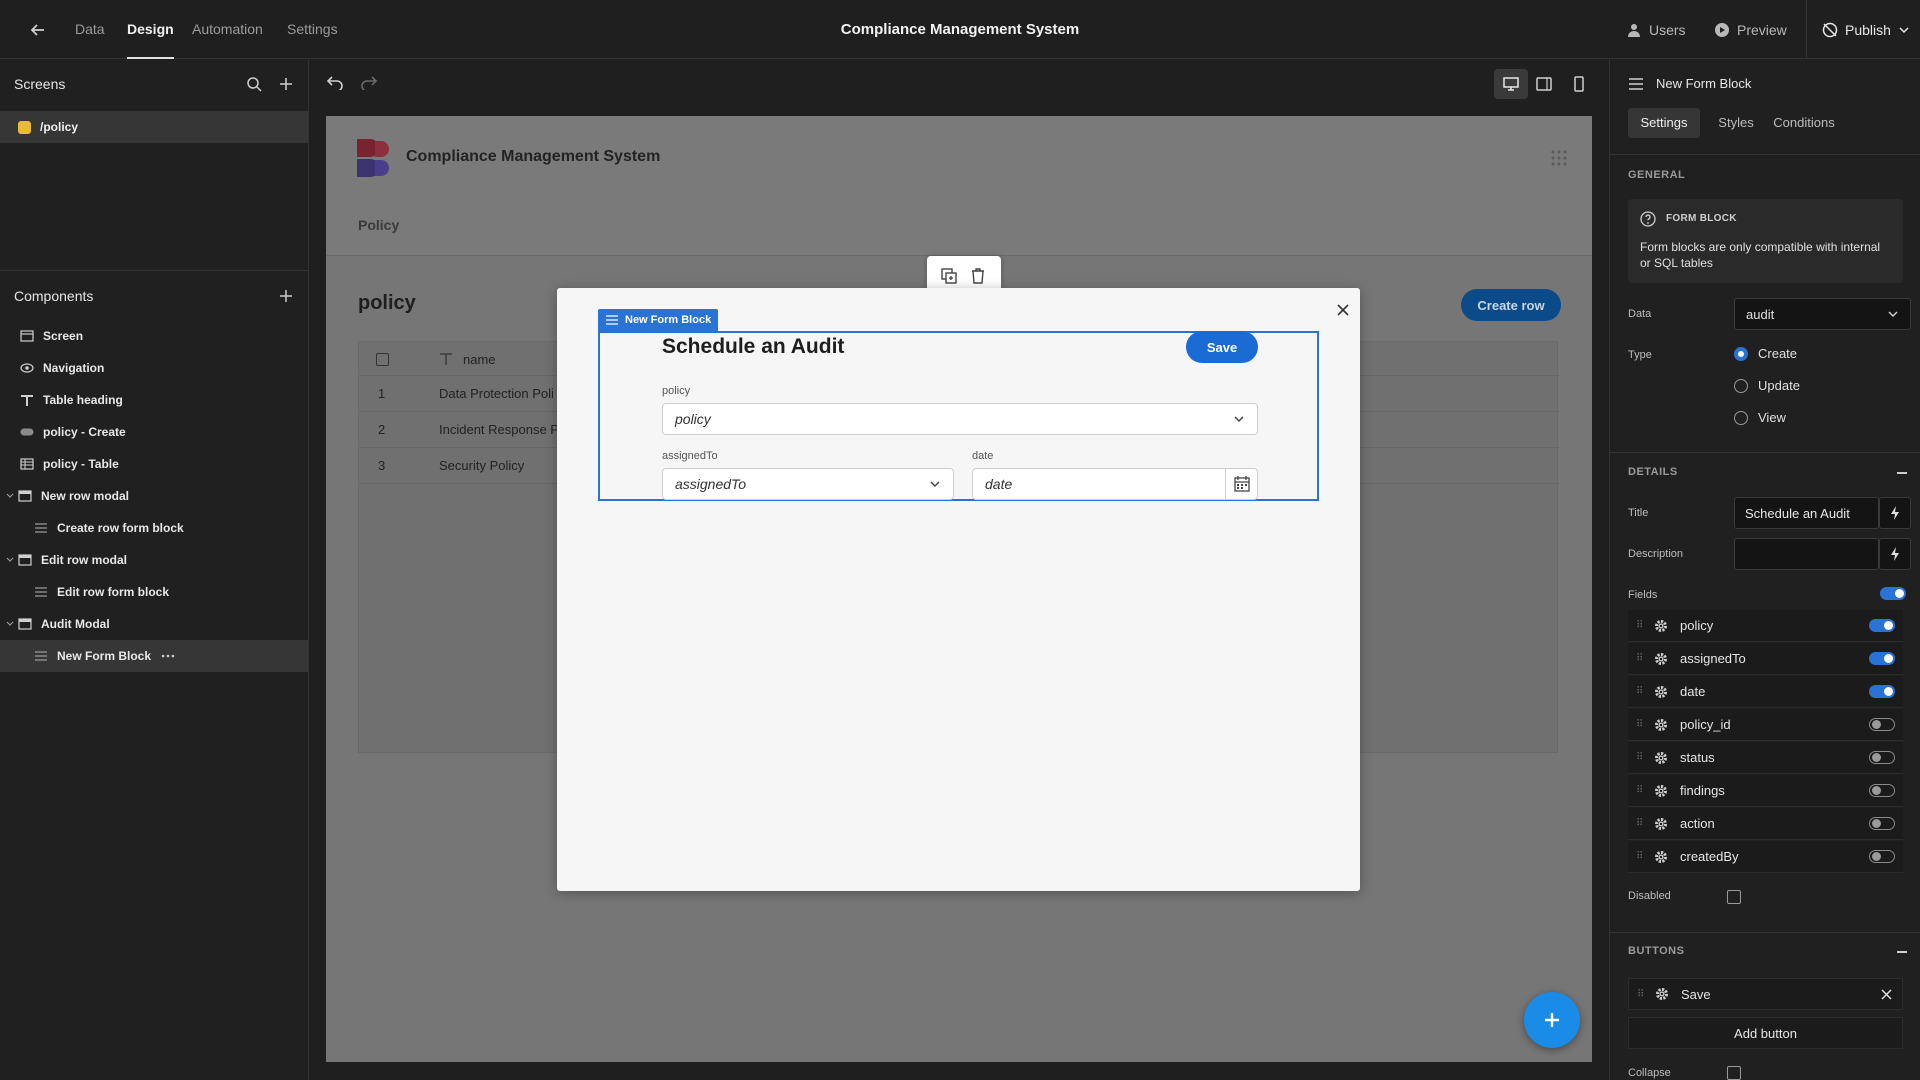  What do you see at coordinates (1552, 1020) in the screenshot?
I see `add-component-fab` at bounding box center [1552, 1020].